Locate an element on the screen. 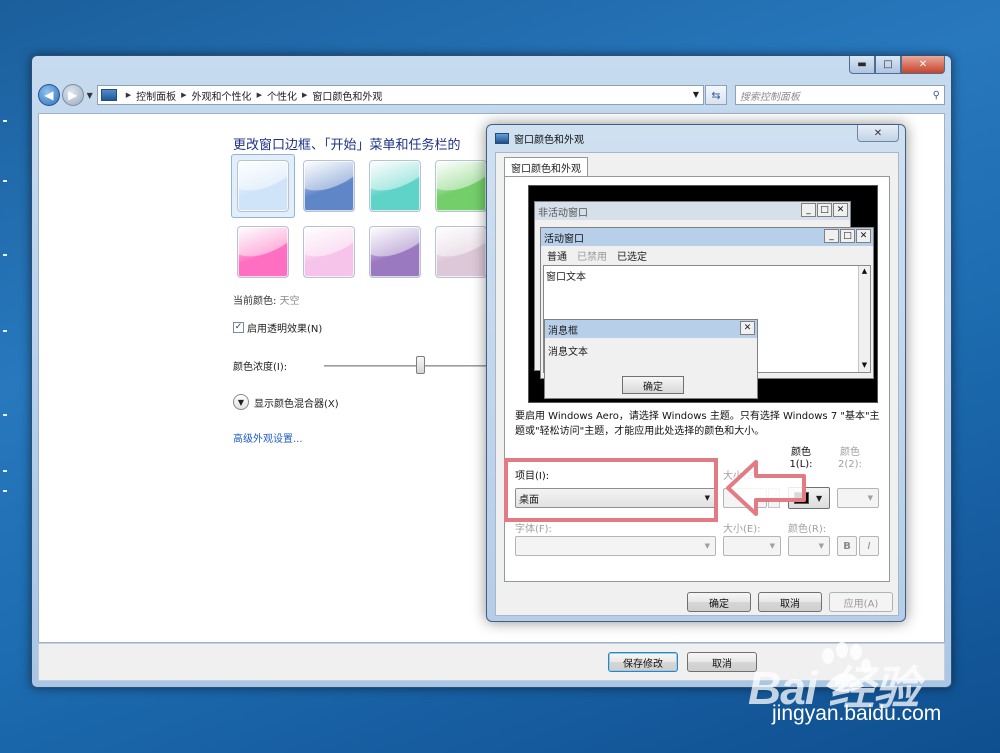 This screenshot has height=753, width=1000. preview-active-title: 活动窗口 _ □ ✕ is located at coordinates (707, 237).